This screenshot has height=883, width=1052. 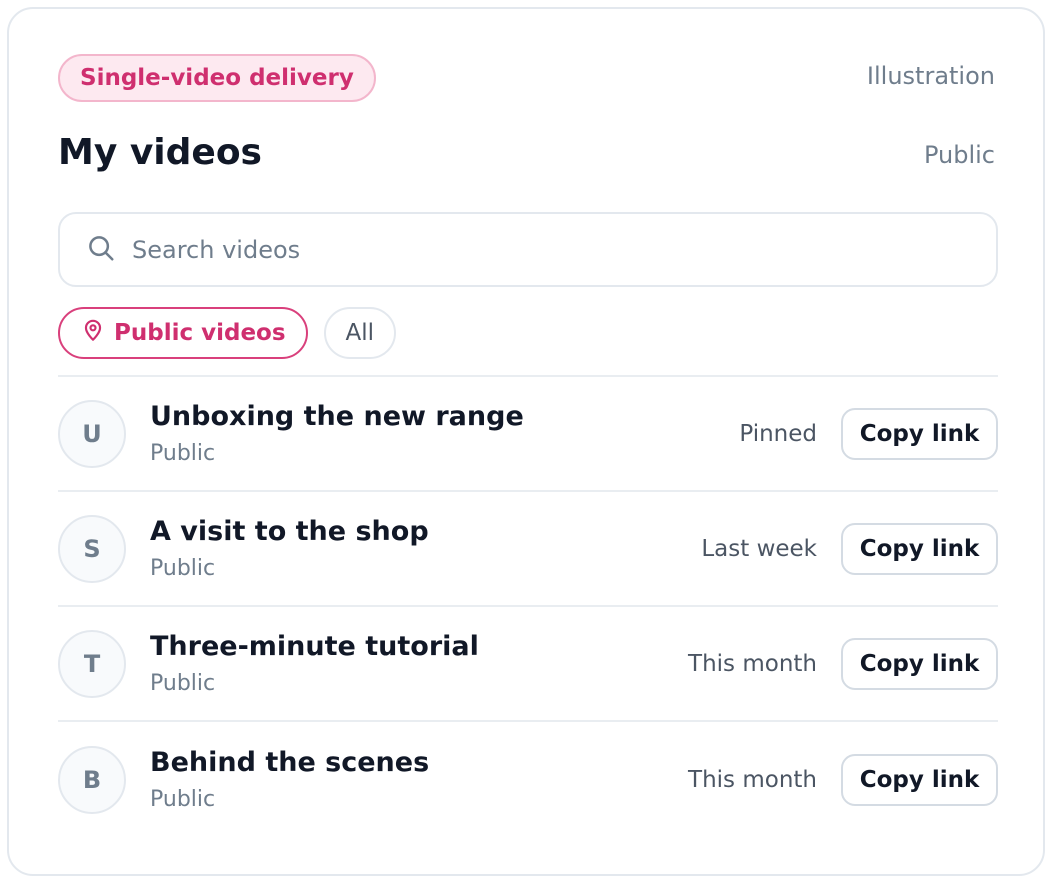 I want to click on video-title: Three-minute tutorial, so click(x=314, y=646).